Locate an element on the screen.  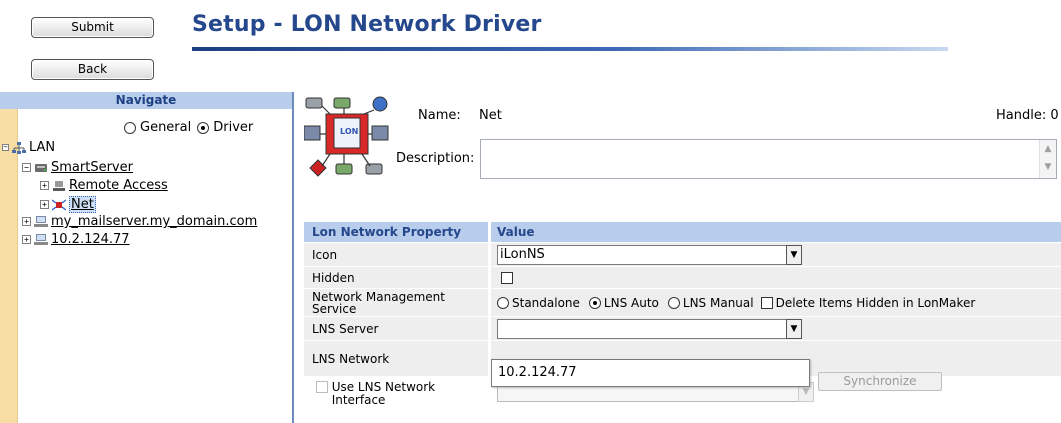
name-label: Name: is located at coordinates (439, 115).